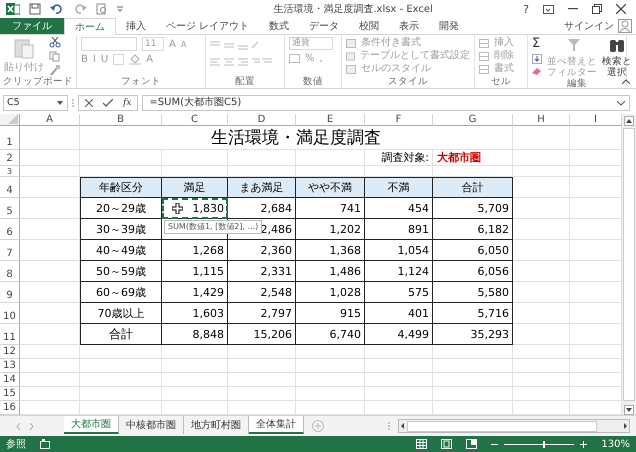 This screenshot has width=636, height=452. Describe the element at coordinates (473, 157) in the screenshot. I see `subject-value: 大都市圏` at that location.